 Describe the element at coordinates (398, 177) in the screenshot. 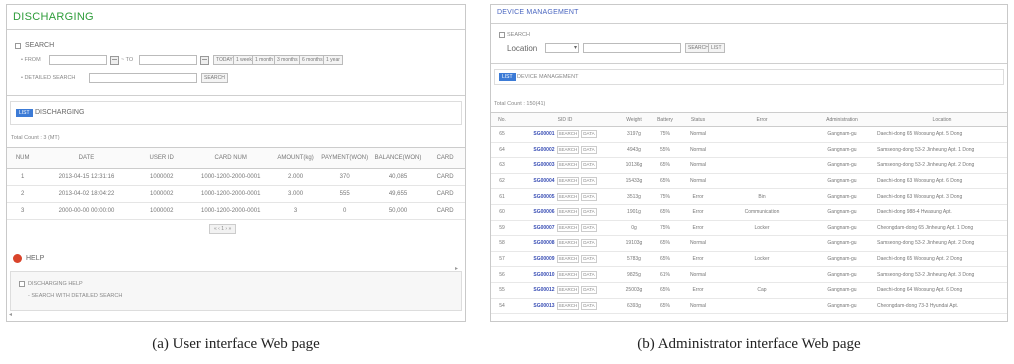

I see `cell: 40,085` at that location.